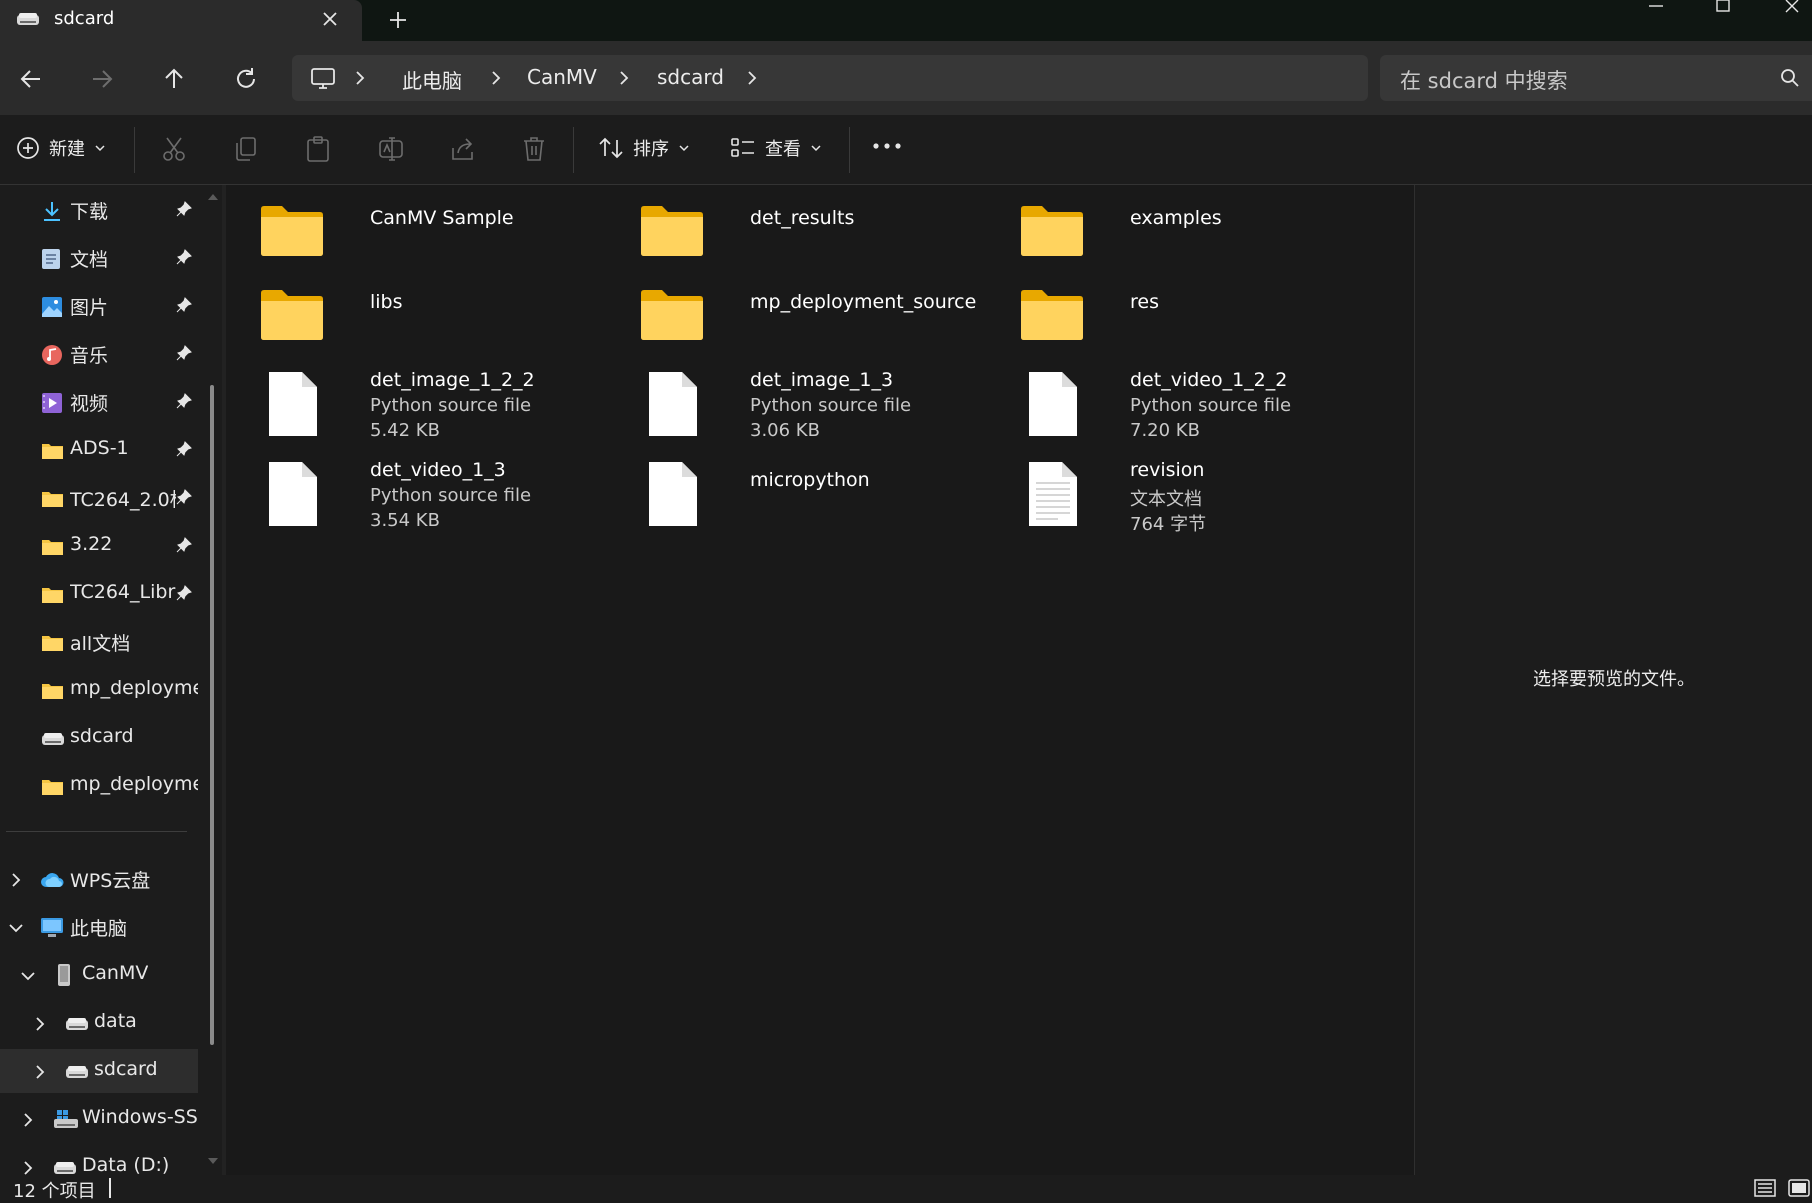 The image size is (1812, 1203). What do you see at coordinates (318, 149) in the screenshot?
I see `paste-icon` at bounding box center [318, 149].